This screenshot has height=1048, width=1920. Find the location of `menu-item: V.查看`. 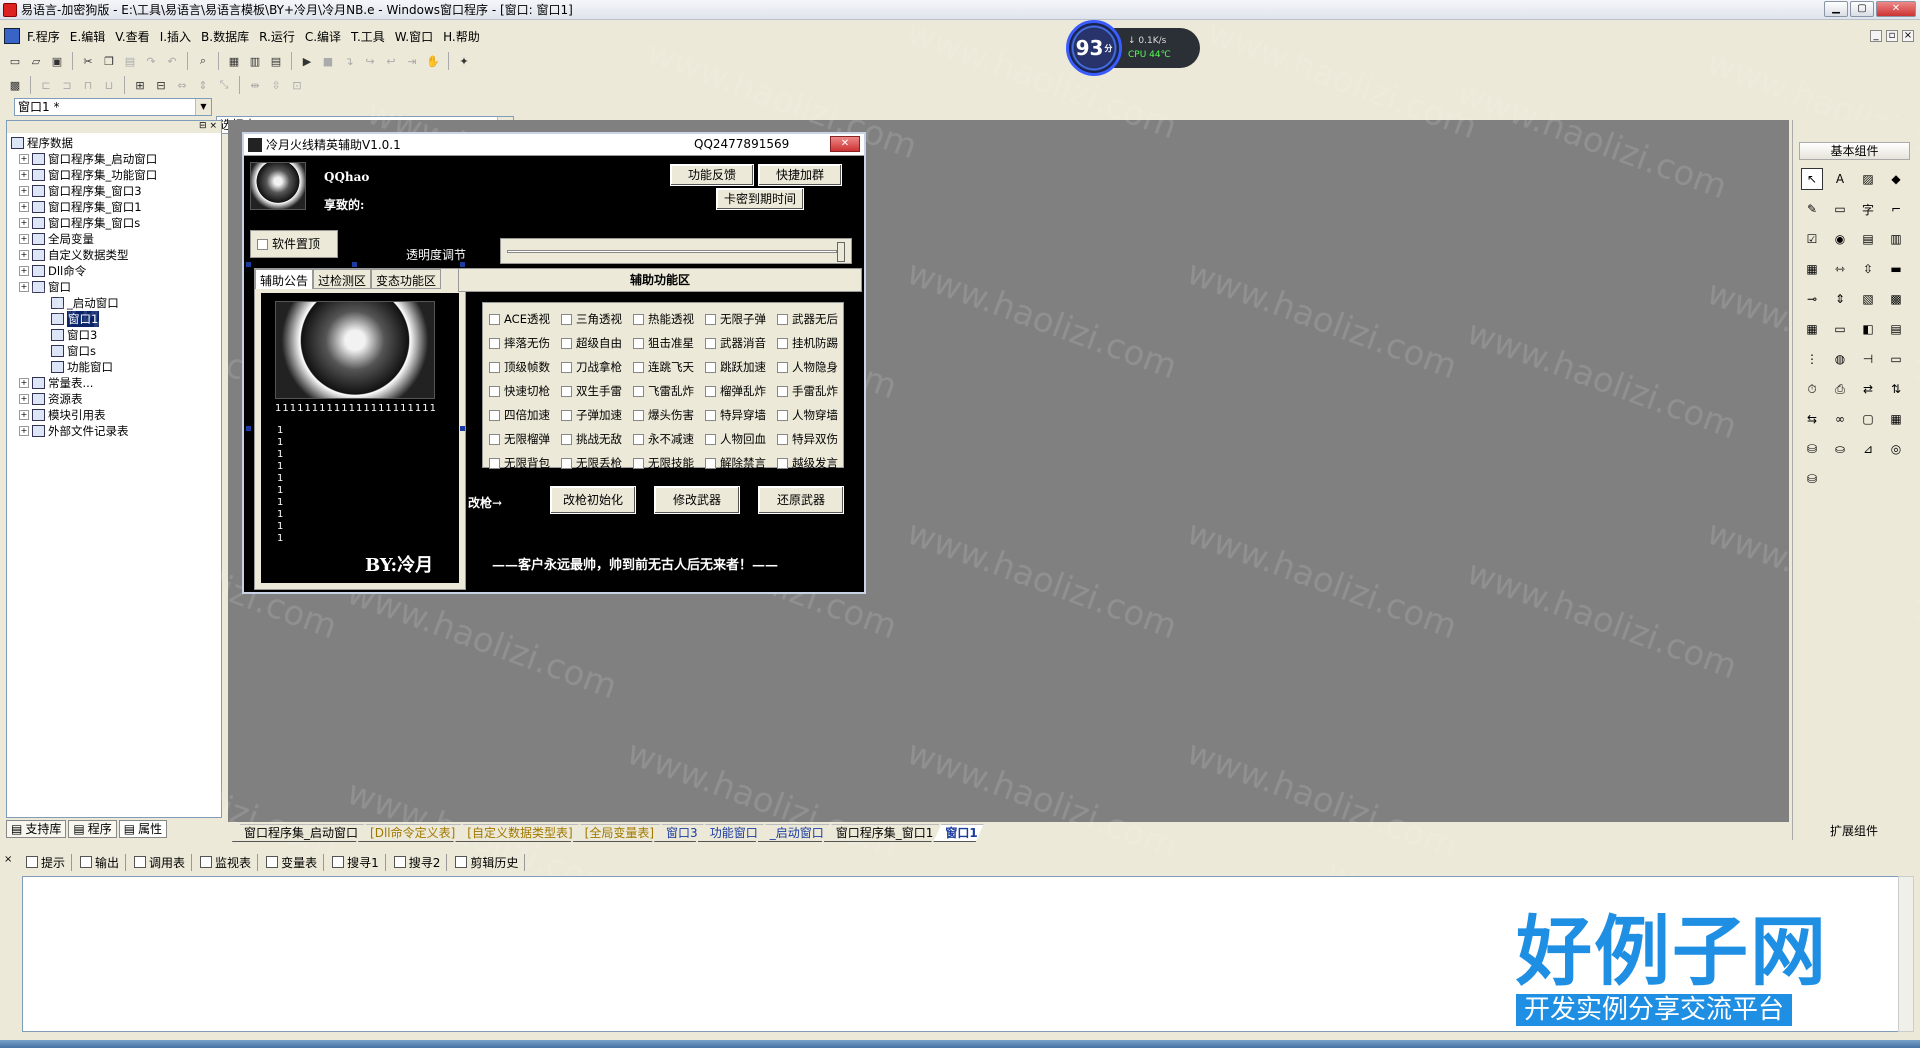

menu-item: V.查看 is located at coordinates (132, 36).